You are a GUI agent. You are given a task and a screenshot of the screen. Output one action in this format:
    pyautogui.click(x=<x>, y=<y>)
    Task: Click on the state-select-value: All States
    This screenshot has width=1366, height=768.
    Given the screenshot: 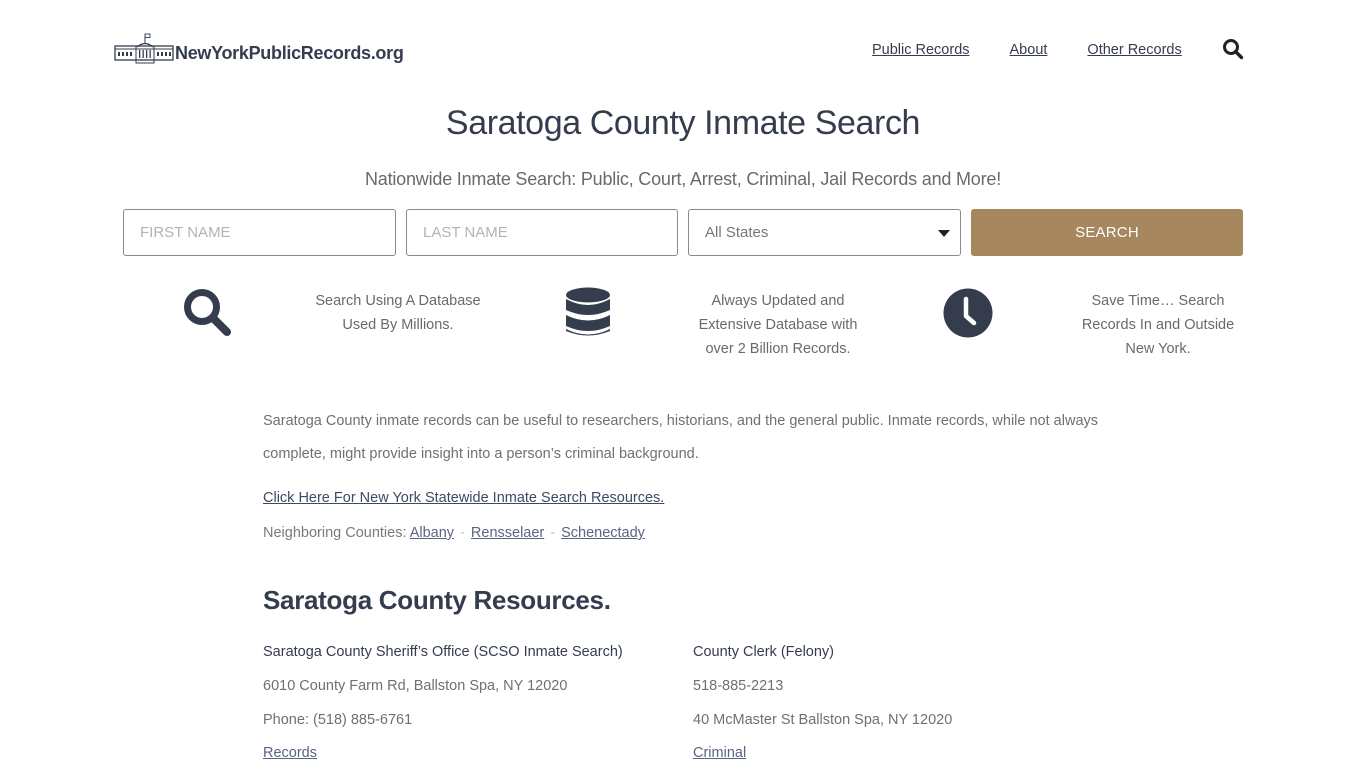 What is the action you would take?
    pyautogui.click(x=737, y=232)
    